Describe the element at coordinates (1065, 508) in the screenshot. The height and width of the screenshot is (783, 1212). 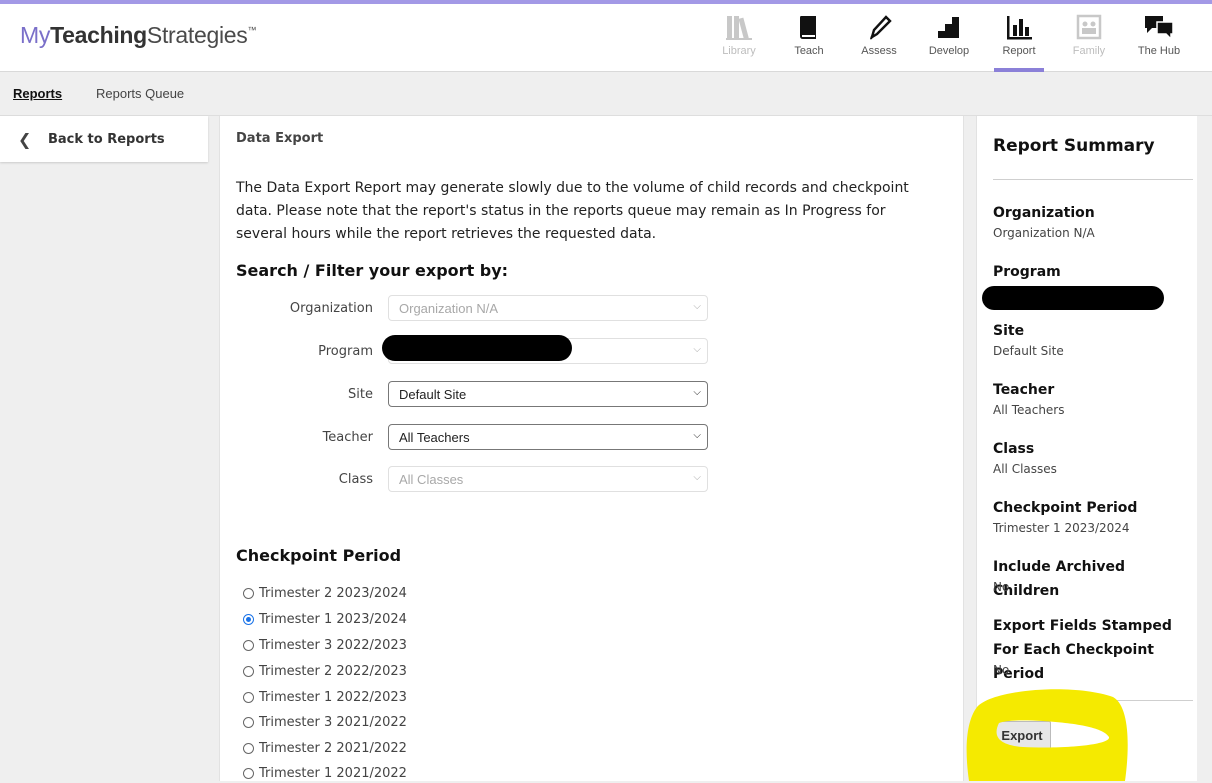
I see `summary-checkpoint-label: Checkpoint Period` at that location.